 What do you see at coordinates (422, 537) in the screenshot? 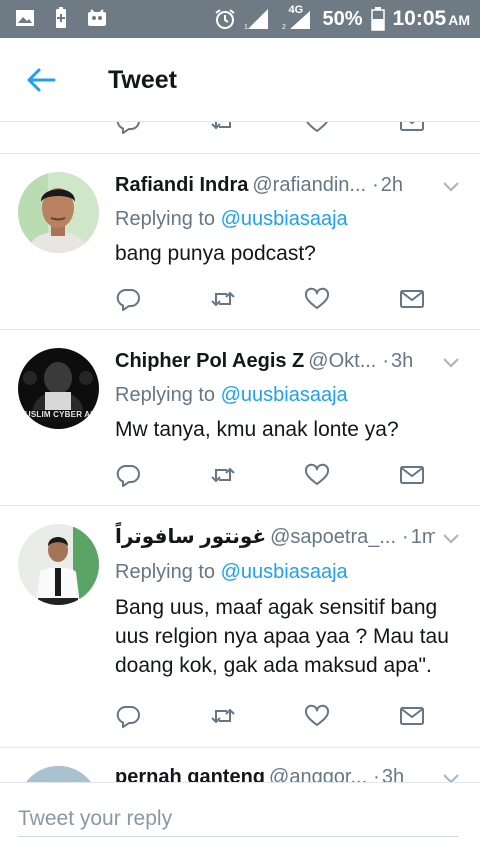
I see `timestamp: 1m` at bounding box center [422, 537].